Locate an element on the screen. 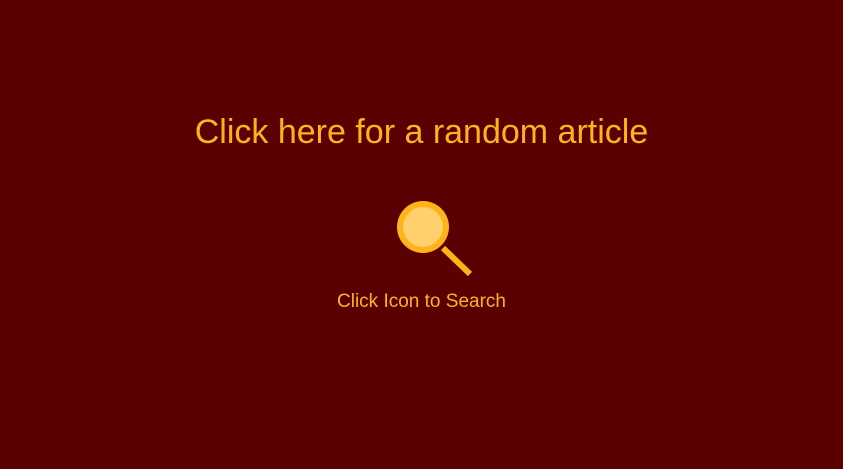  random-article-link: Click here for a random article is located at coordinates (421, 132).